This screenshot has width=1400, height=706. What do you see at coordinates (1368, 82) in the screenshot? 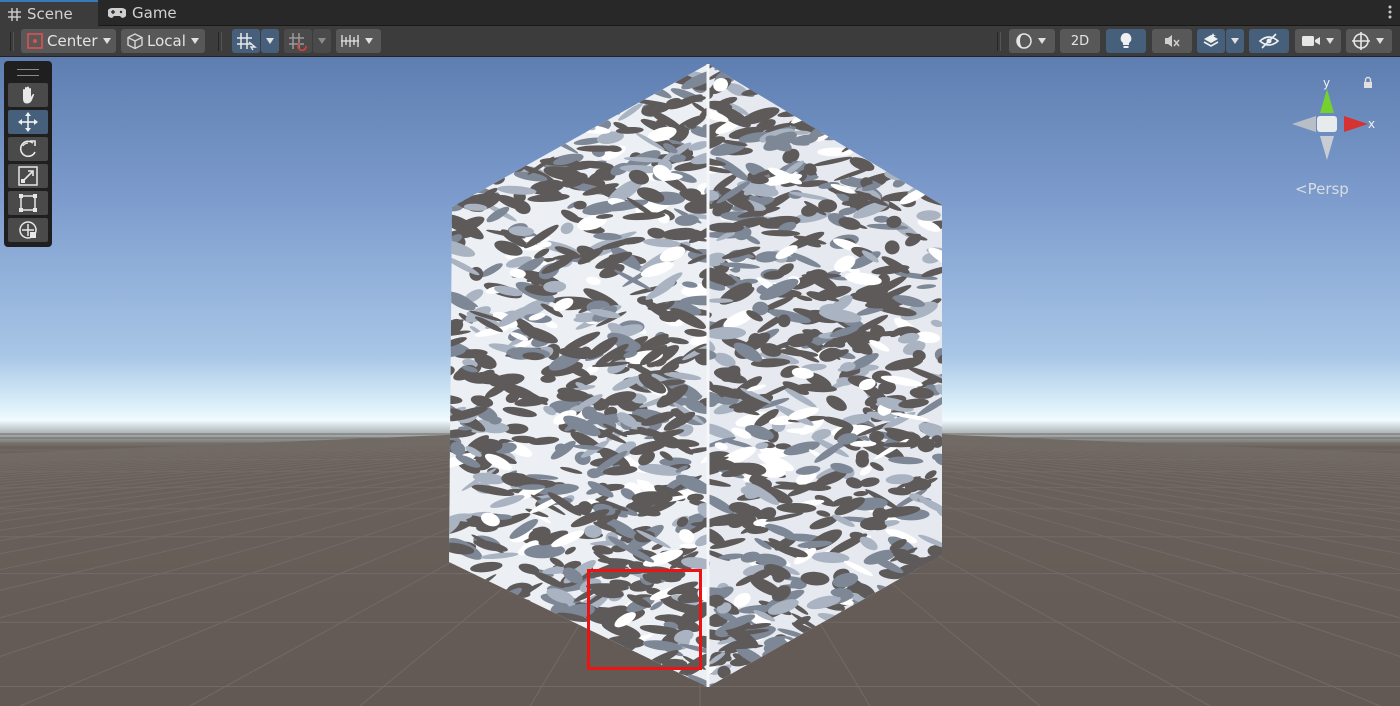
I see `lock-icon` at bounding box center [1368, 82].